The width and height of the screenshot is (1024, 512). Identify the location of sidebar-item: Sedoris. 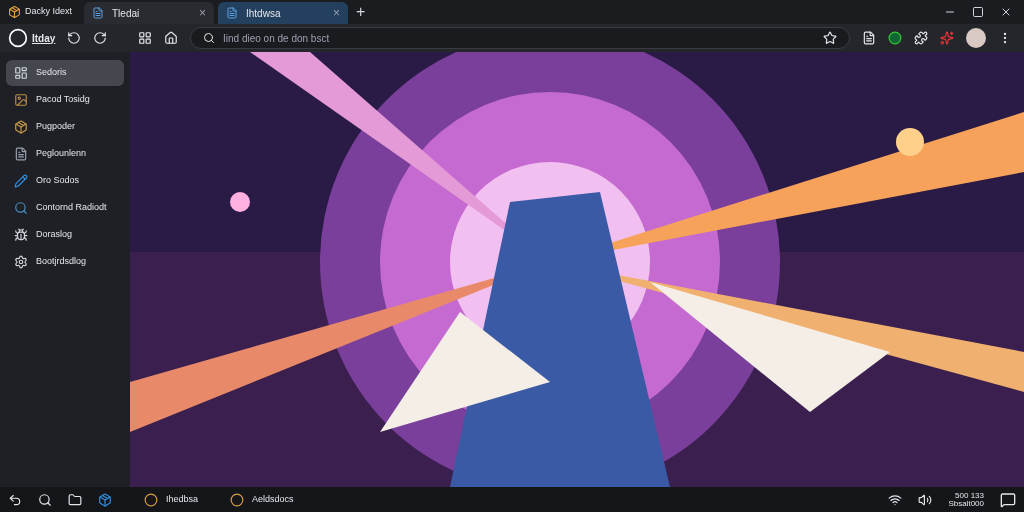
(65, 73).